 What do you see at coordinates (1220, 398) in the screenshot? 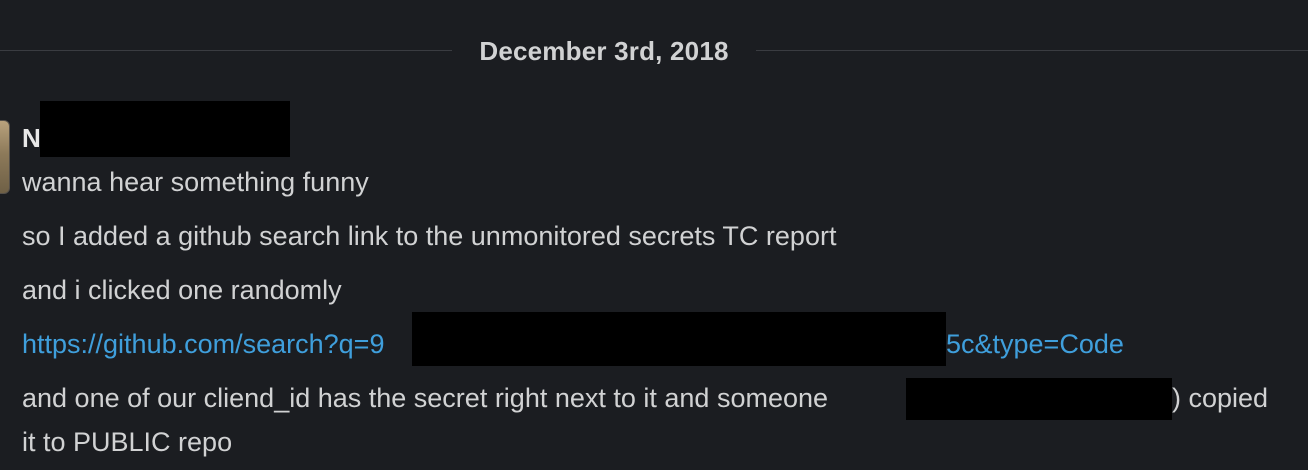
I see `message-line-end: ) copied` at bounding box center [1220, 398].